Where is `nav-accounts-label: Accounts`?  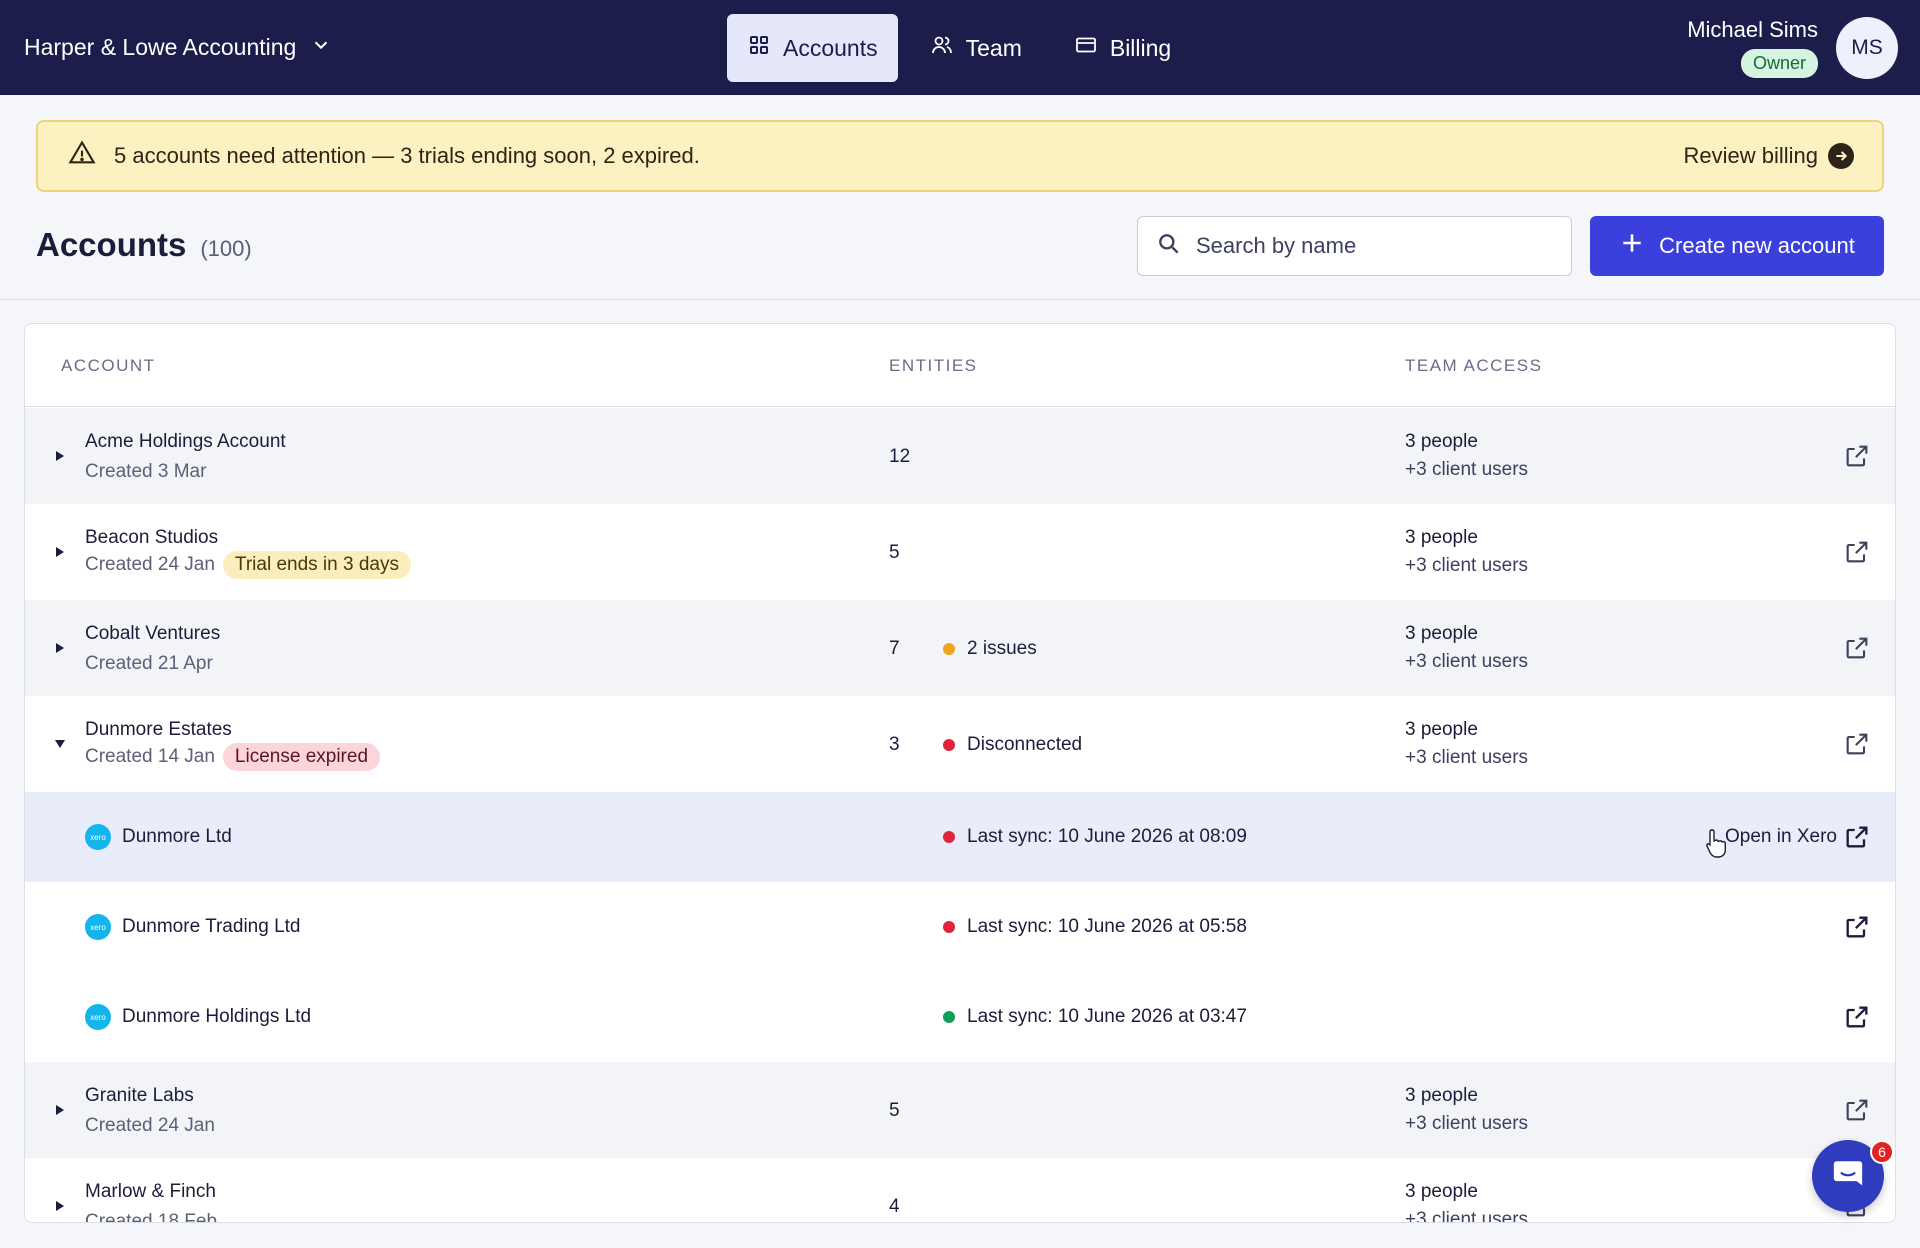
nav-accounts-label: Accounts is located at coordinates (830, 47).